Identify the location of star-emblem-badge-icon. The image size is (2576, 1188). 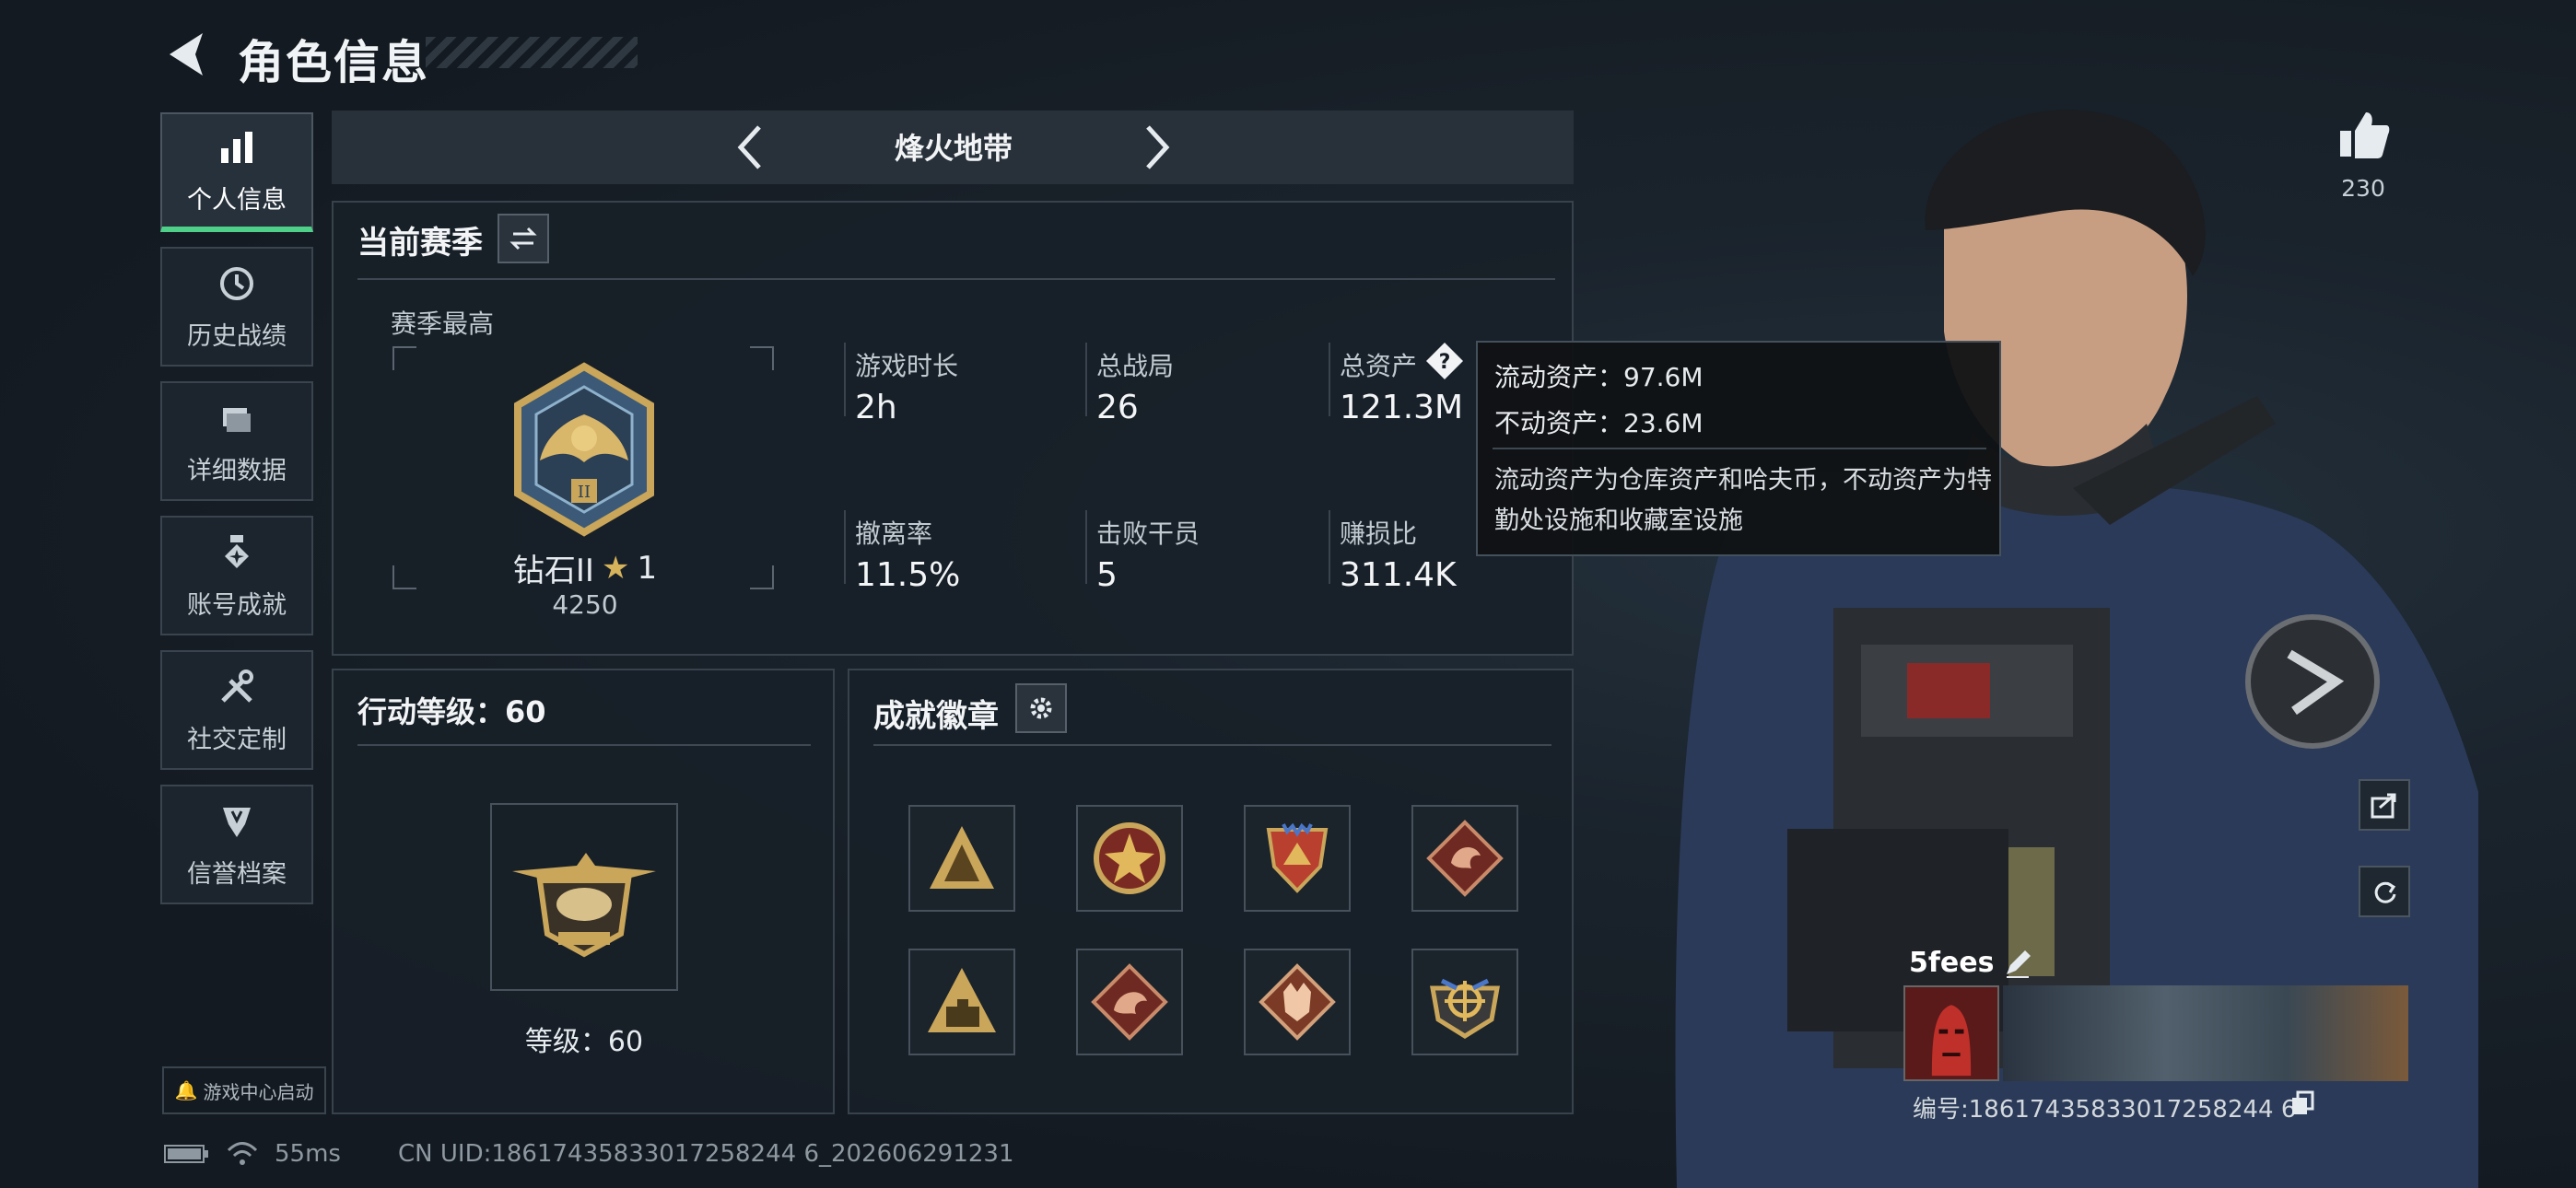
(1129, 858).